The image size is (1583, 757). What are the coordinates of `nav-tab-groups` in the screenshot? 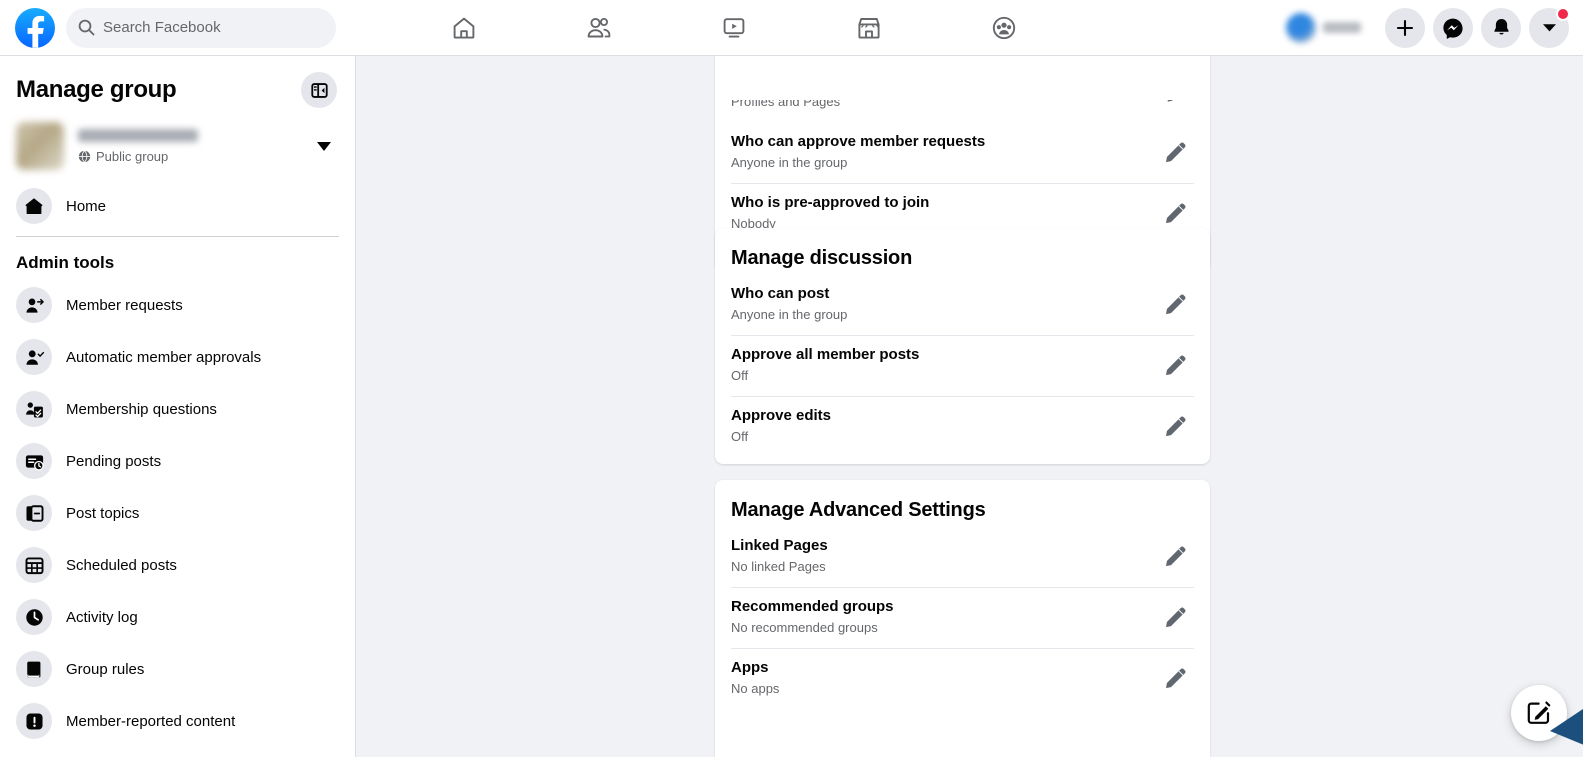 It's located at (1004, 28).